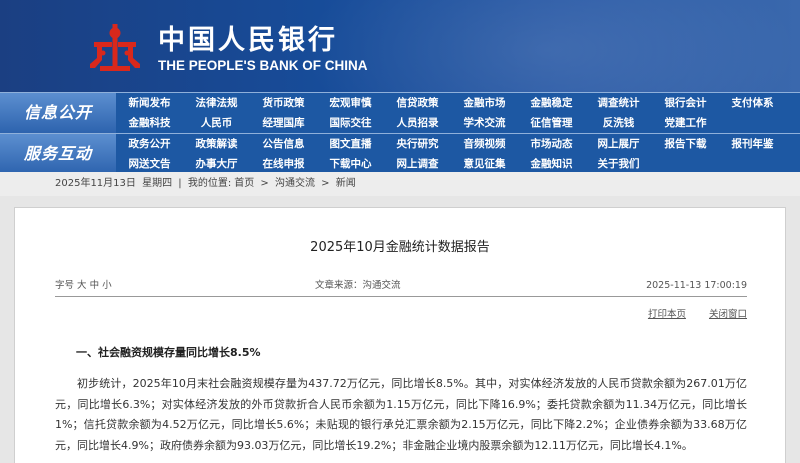  I want to click on print-page-link: 打印本页, so click(667, 314).